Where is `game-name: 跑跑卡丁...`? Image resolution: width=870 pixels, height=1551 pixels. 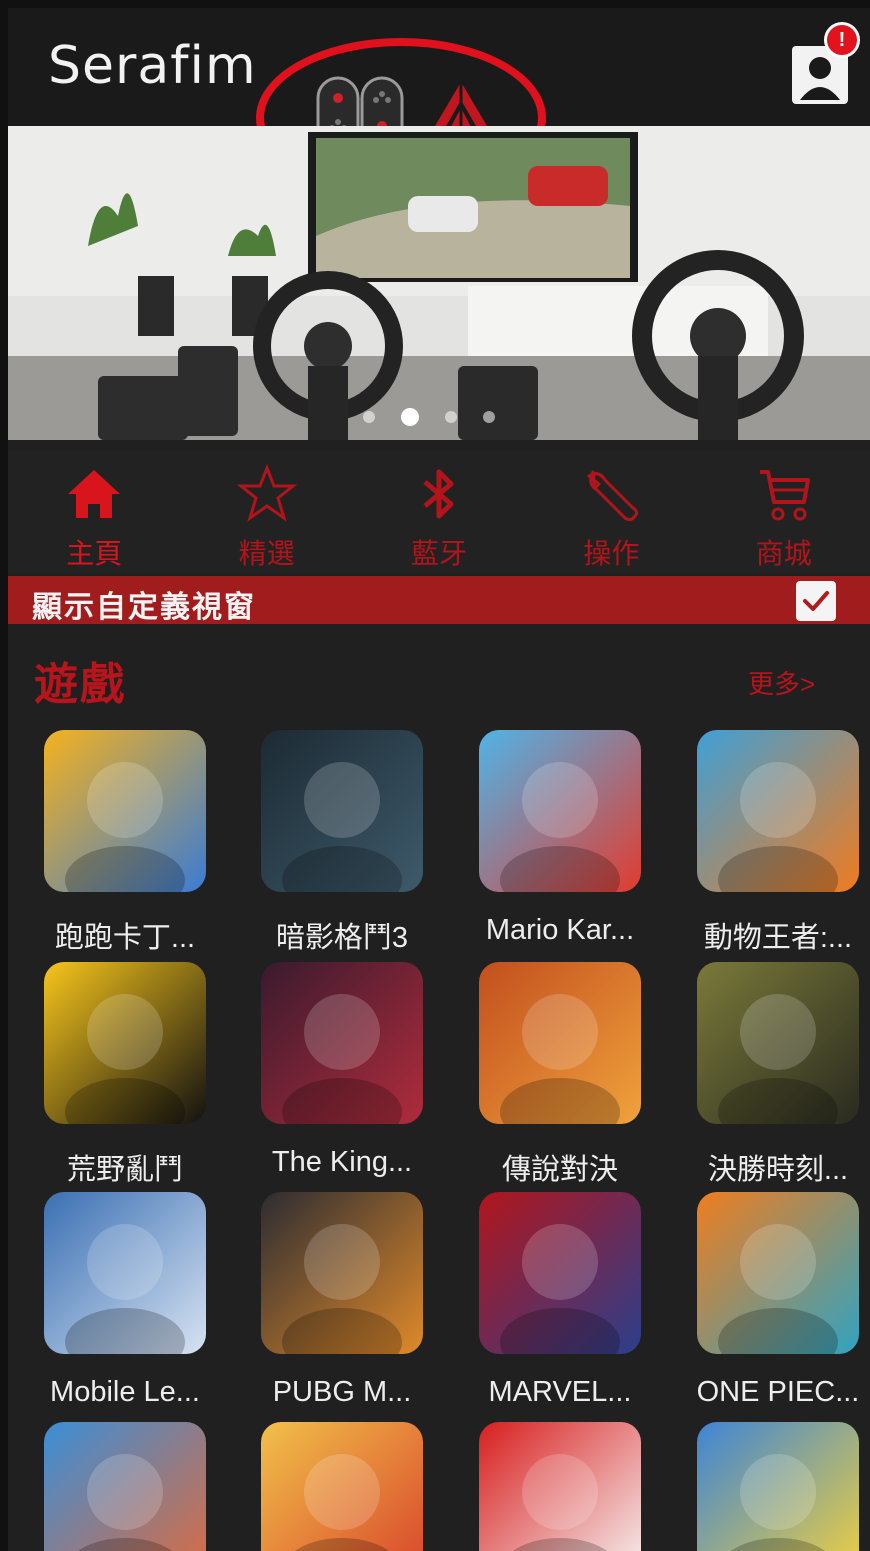
game-name: 跑跑卡丁... is located at coordinates (125, 938).